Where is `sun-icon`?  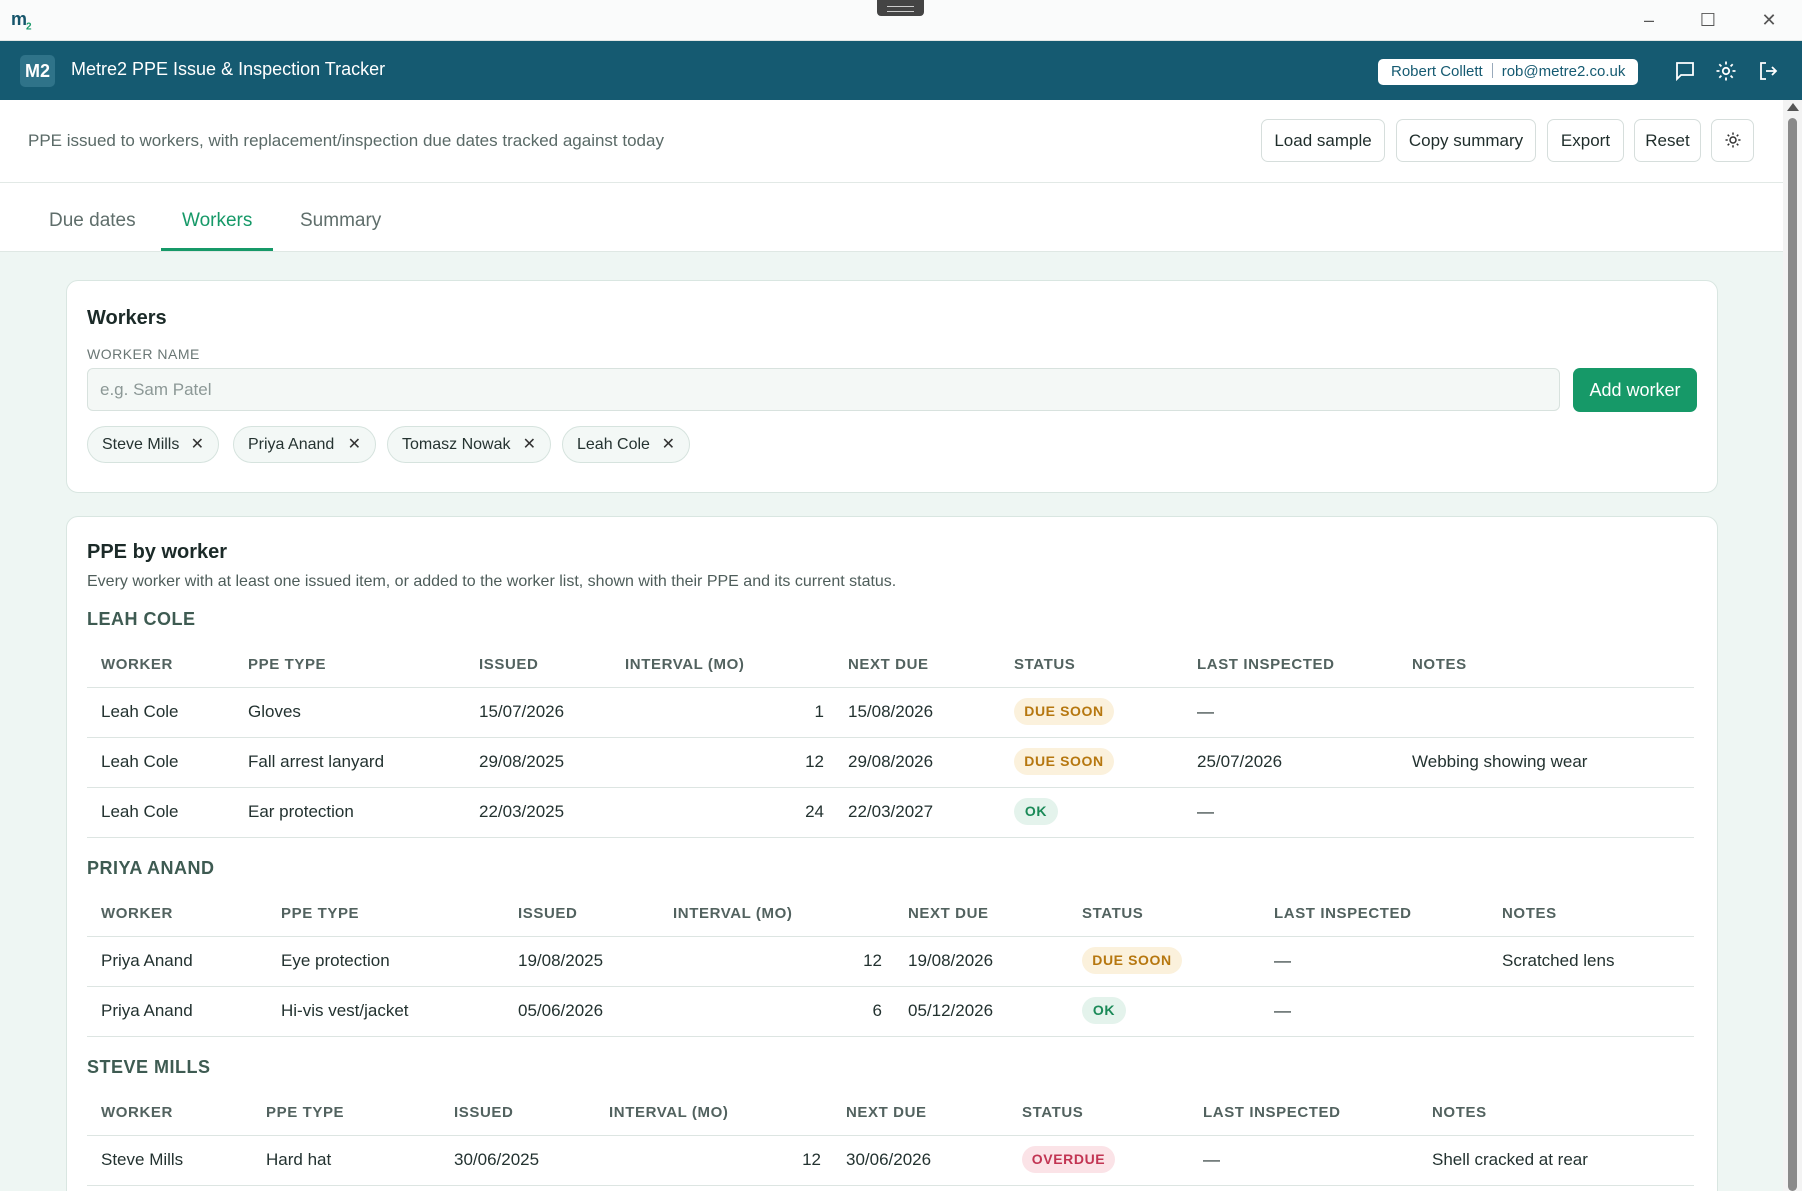 sun-icon is located at coordinates (1732, 140).